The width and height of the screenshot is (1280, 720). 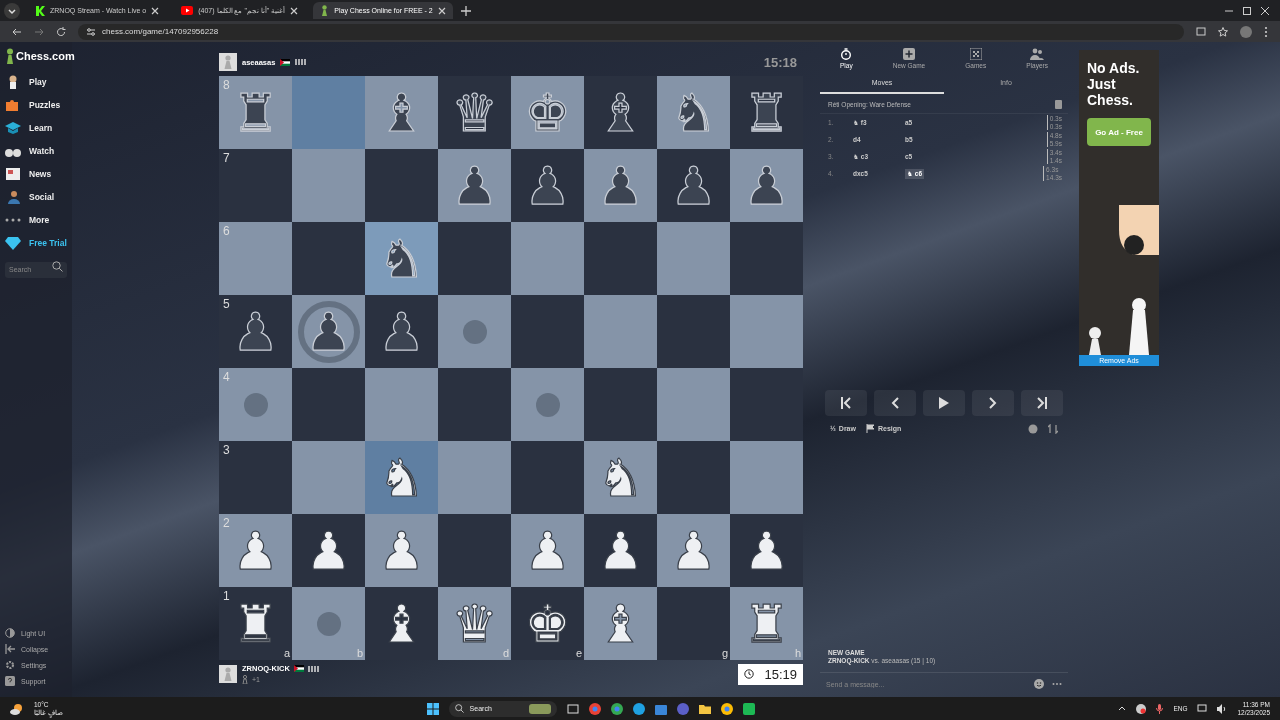 What do you see at coordinates (226, 596) in the screenshot?
I see `rank-label: 1` at bounding box center [226, 596].